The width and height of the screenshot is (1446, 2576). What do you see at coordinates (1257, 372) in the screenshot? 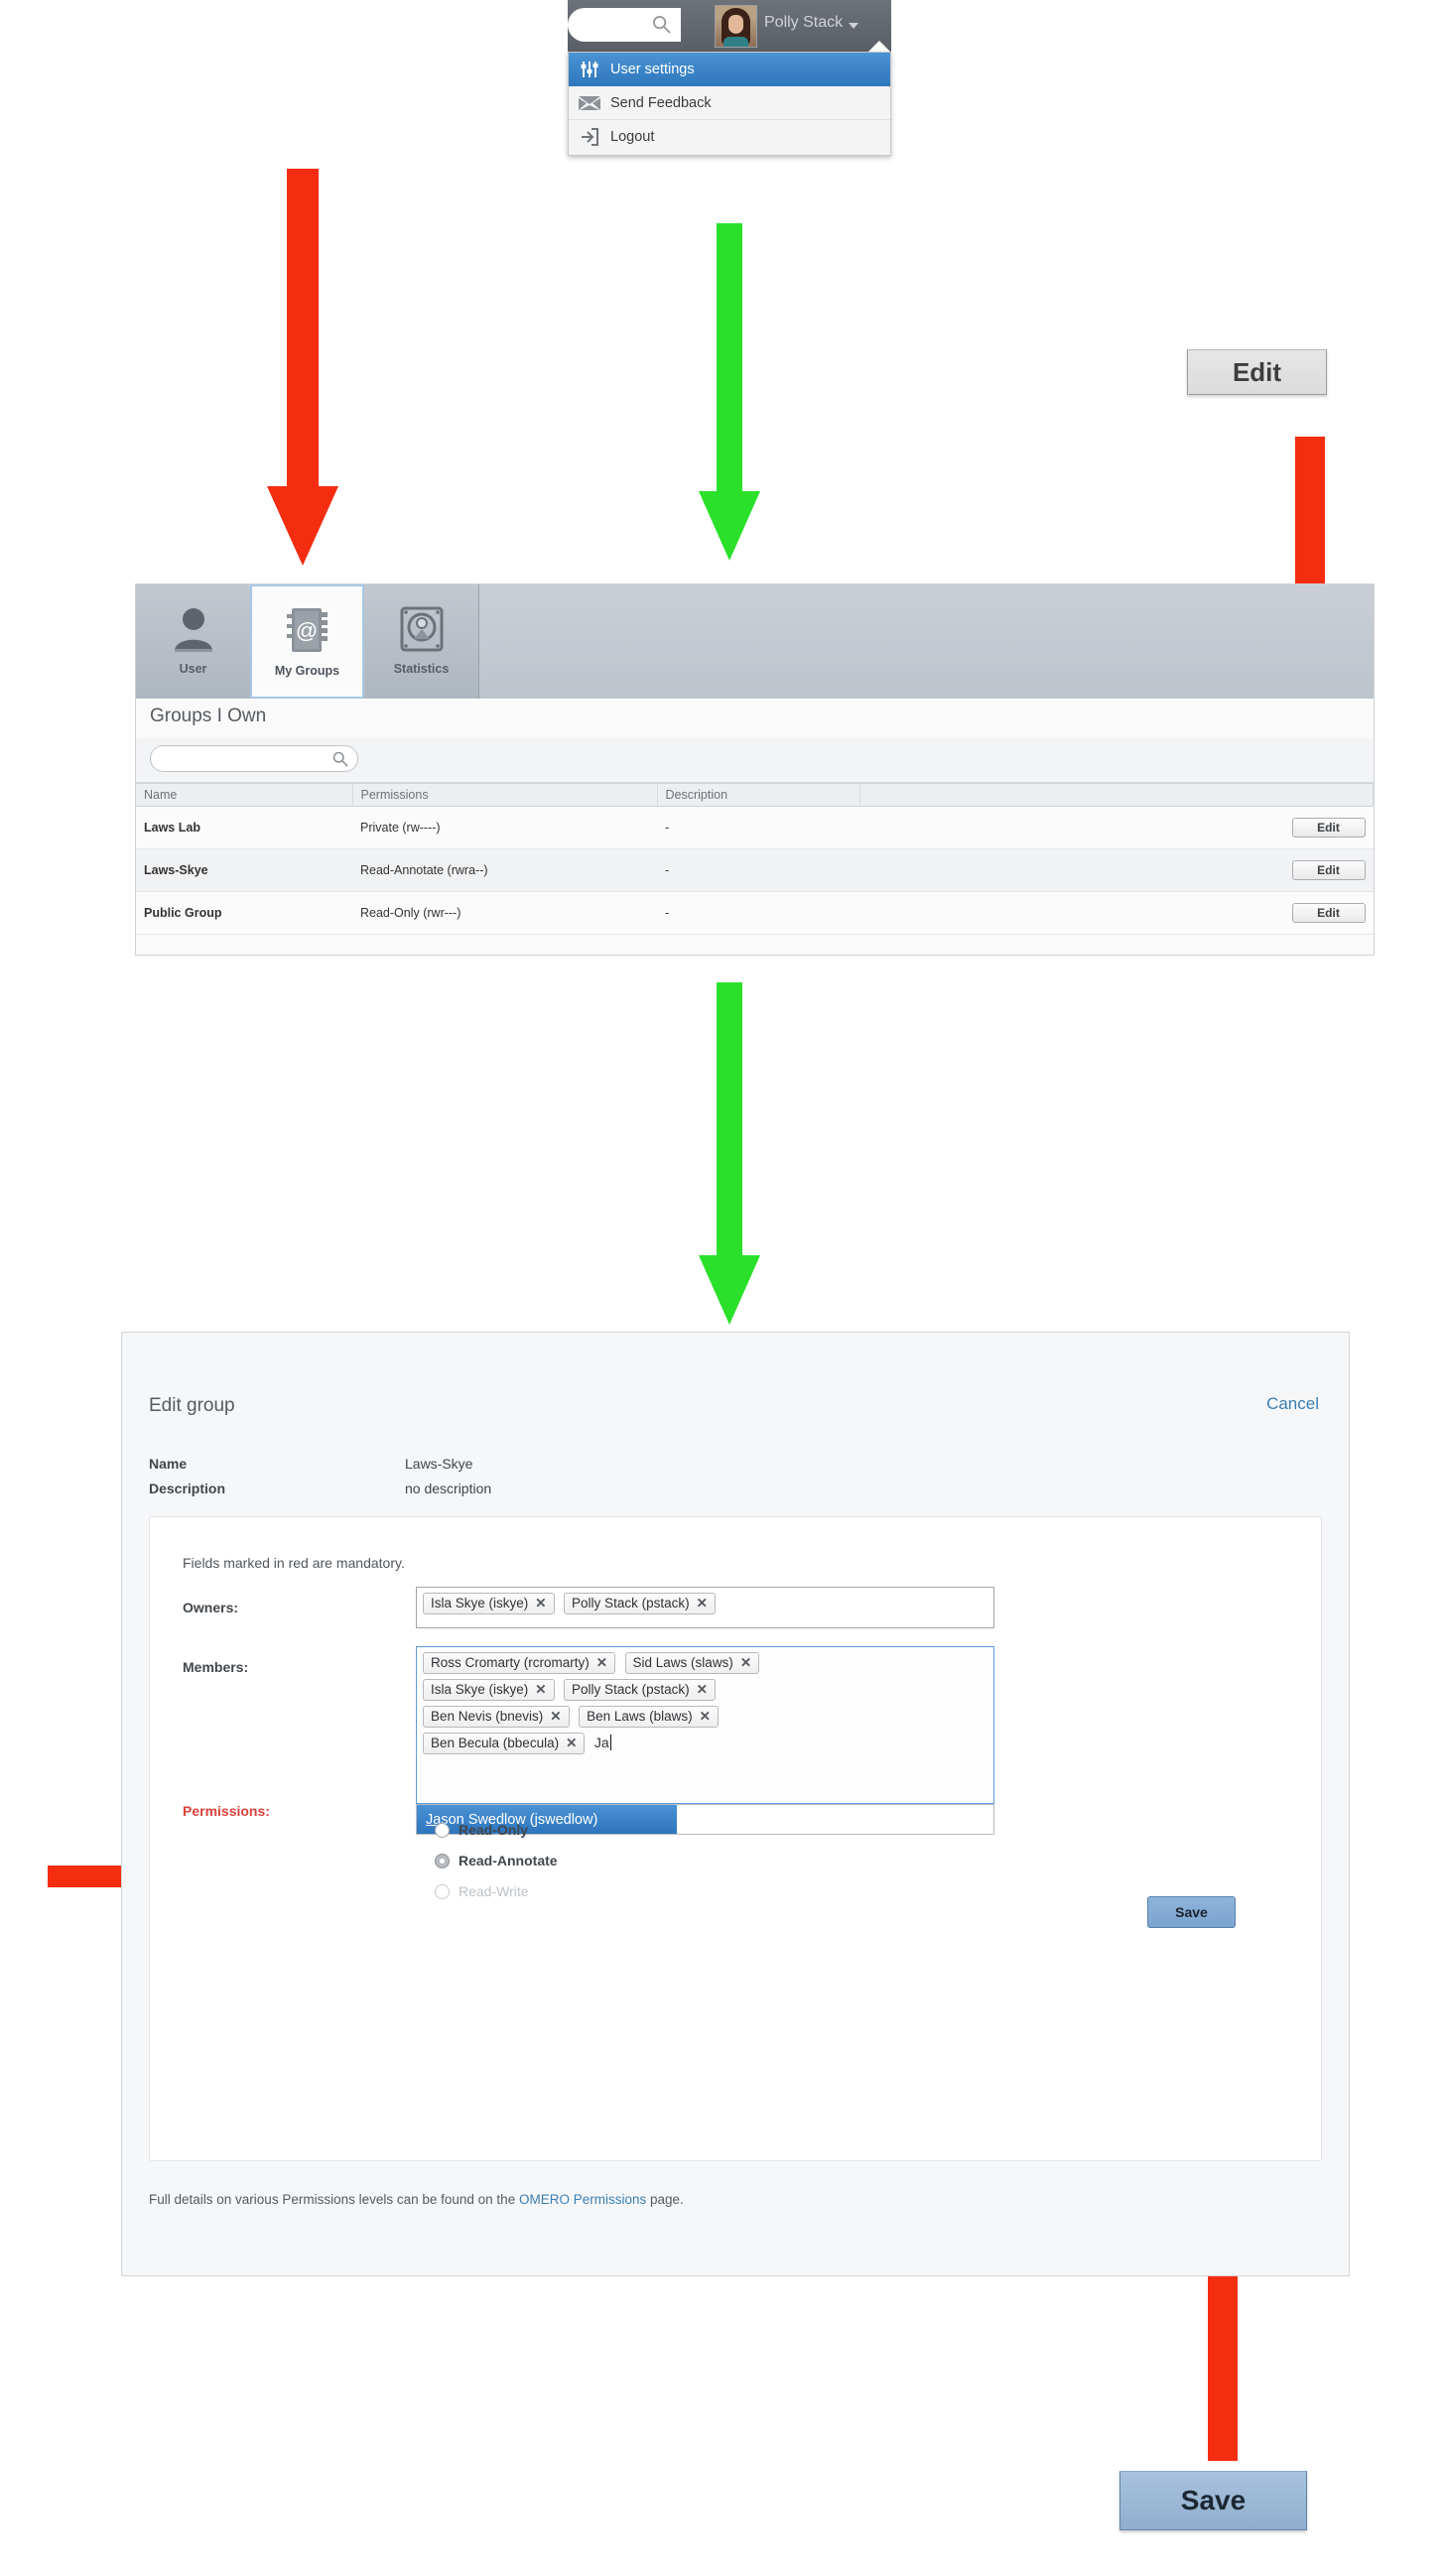
I see `callout-edit-button: Edit` at bounding box center [1257, 372].